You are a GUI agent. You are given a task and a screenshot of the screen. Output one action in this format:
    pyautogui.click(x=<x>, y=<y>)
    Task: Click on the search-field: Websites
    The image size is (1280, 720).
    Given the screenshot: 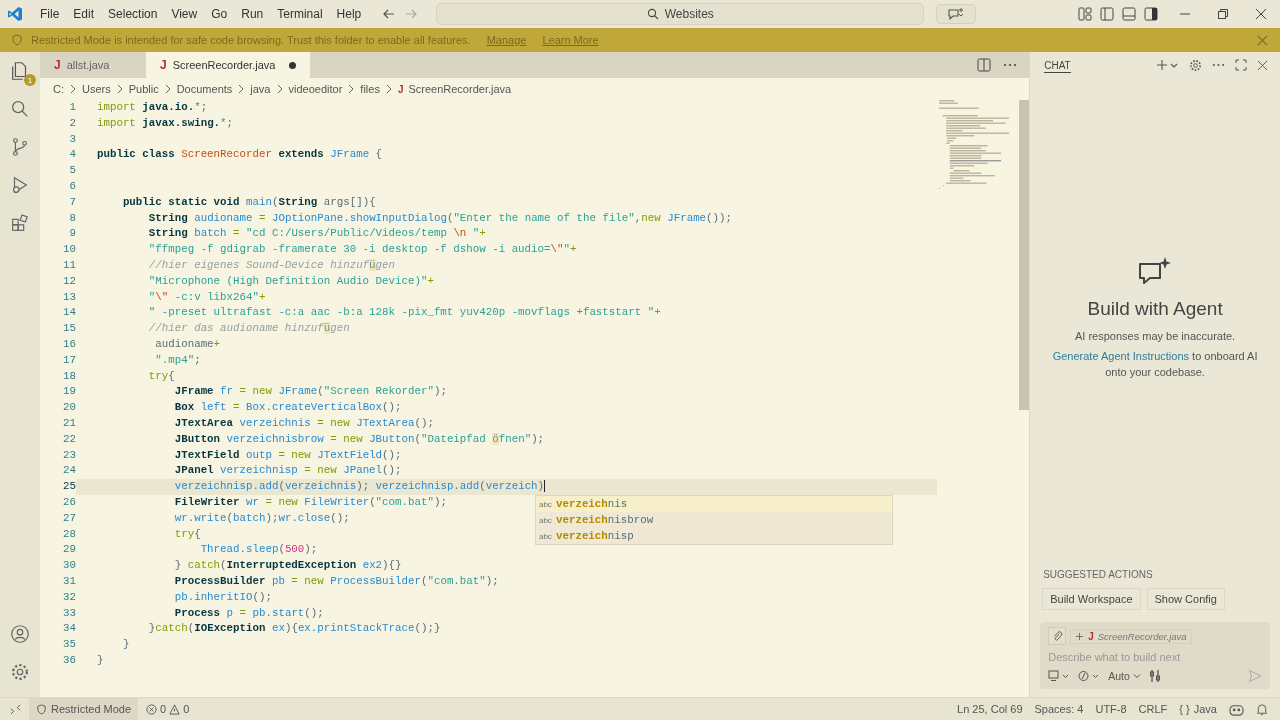 What is the action you would take?
    pyautogui.click(x=680, y=14)
    